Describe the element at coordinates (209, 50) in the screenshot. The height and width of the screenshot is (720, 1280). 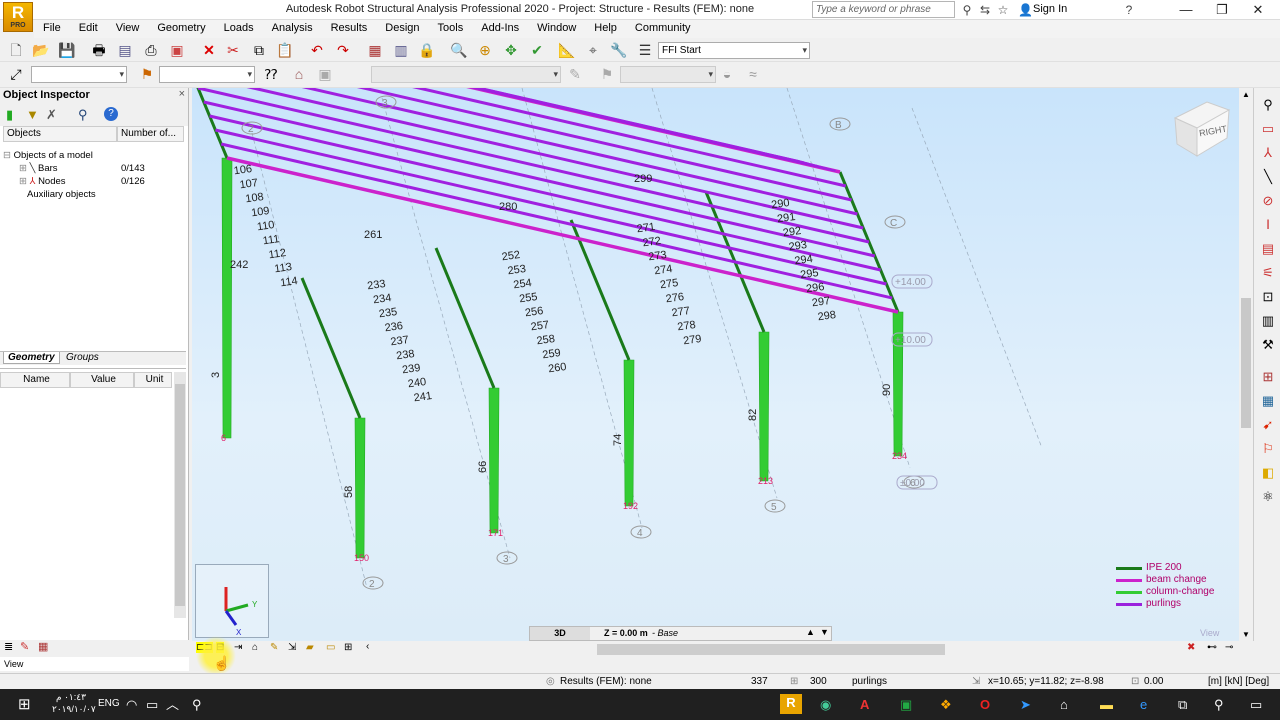
I see `delete-icon: ✕` at that location.